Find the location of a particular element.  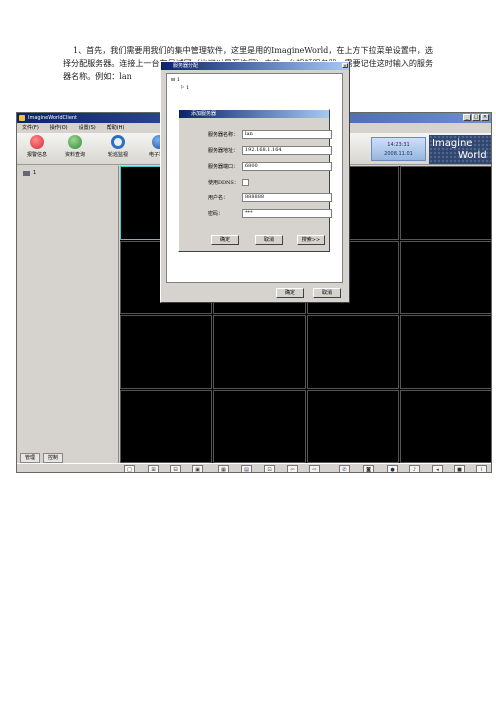

server-name-label: 服务器名称： is located at coordinates (223, 135).